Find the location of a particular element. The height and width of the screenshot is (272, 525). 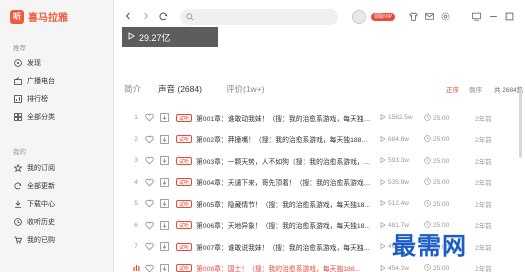

track-plays: 535.8w is located at coordinates (405, 182).